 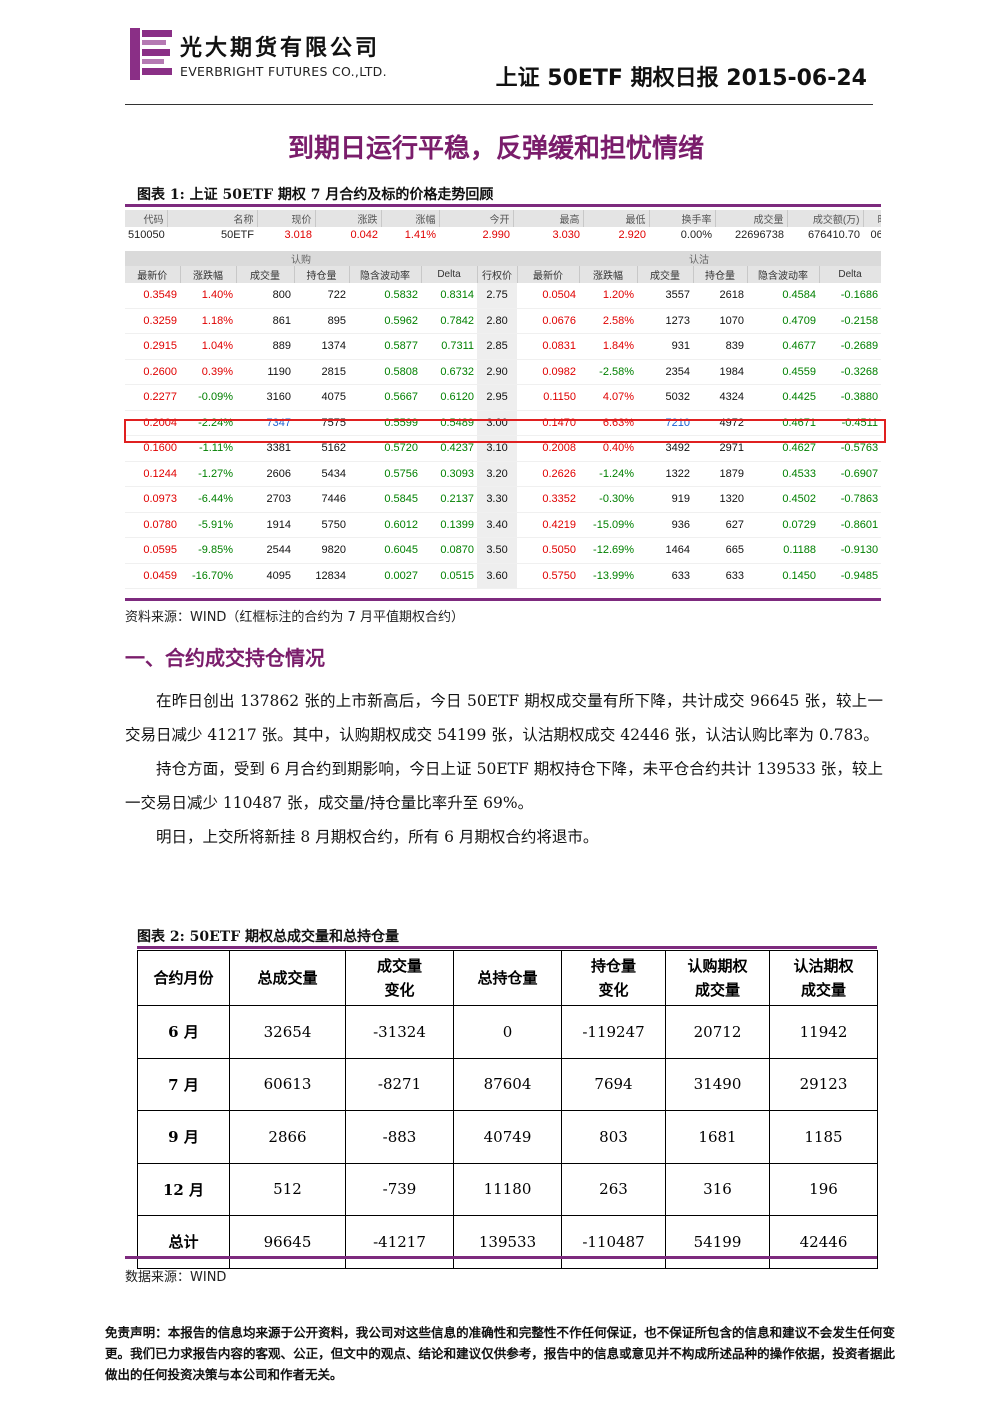 What do you see at coordinates (183, 1137) in the screenshot?
I see `row-label-cell: 9 月` at bounding box center [183, 1137].